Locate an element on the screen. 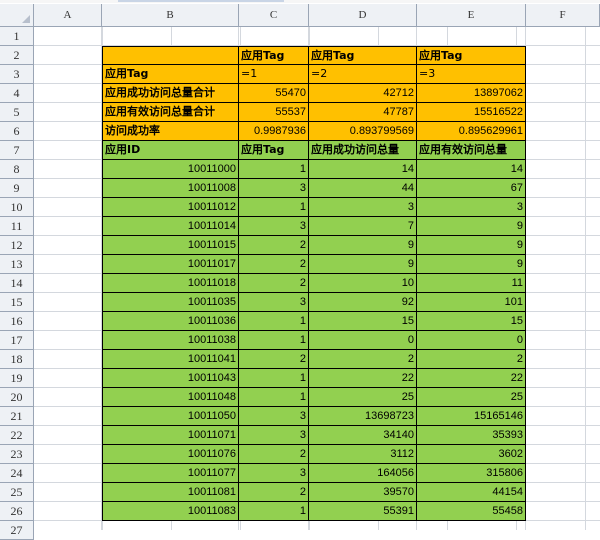 The image size is (600, 540). data-cell-r15-c1: 3 is located at coordinates (274, 302).